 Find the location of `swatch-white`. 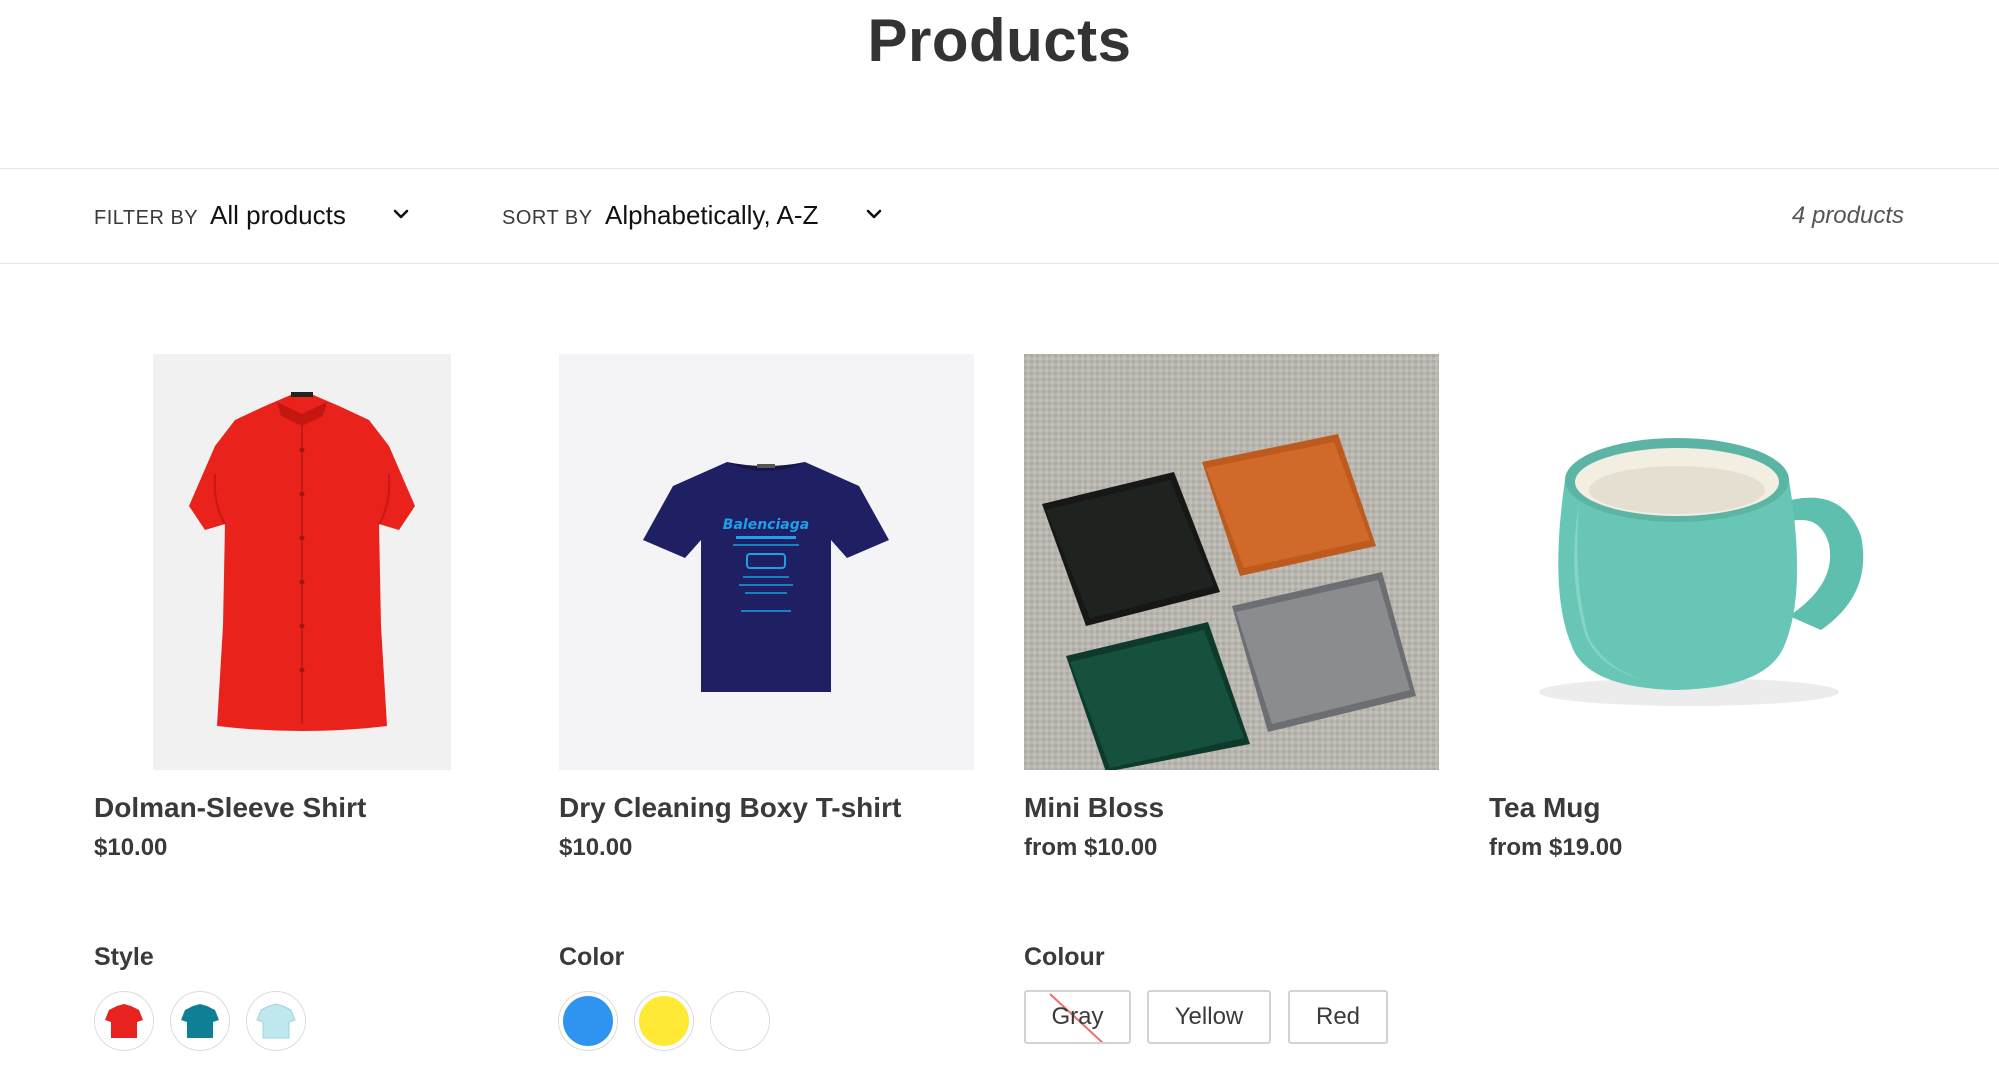

swatch-white is located at coordinates (740, 1021).